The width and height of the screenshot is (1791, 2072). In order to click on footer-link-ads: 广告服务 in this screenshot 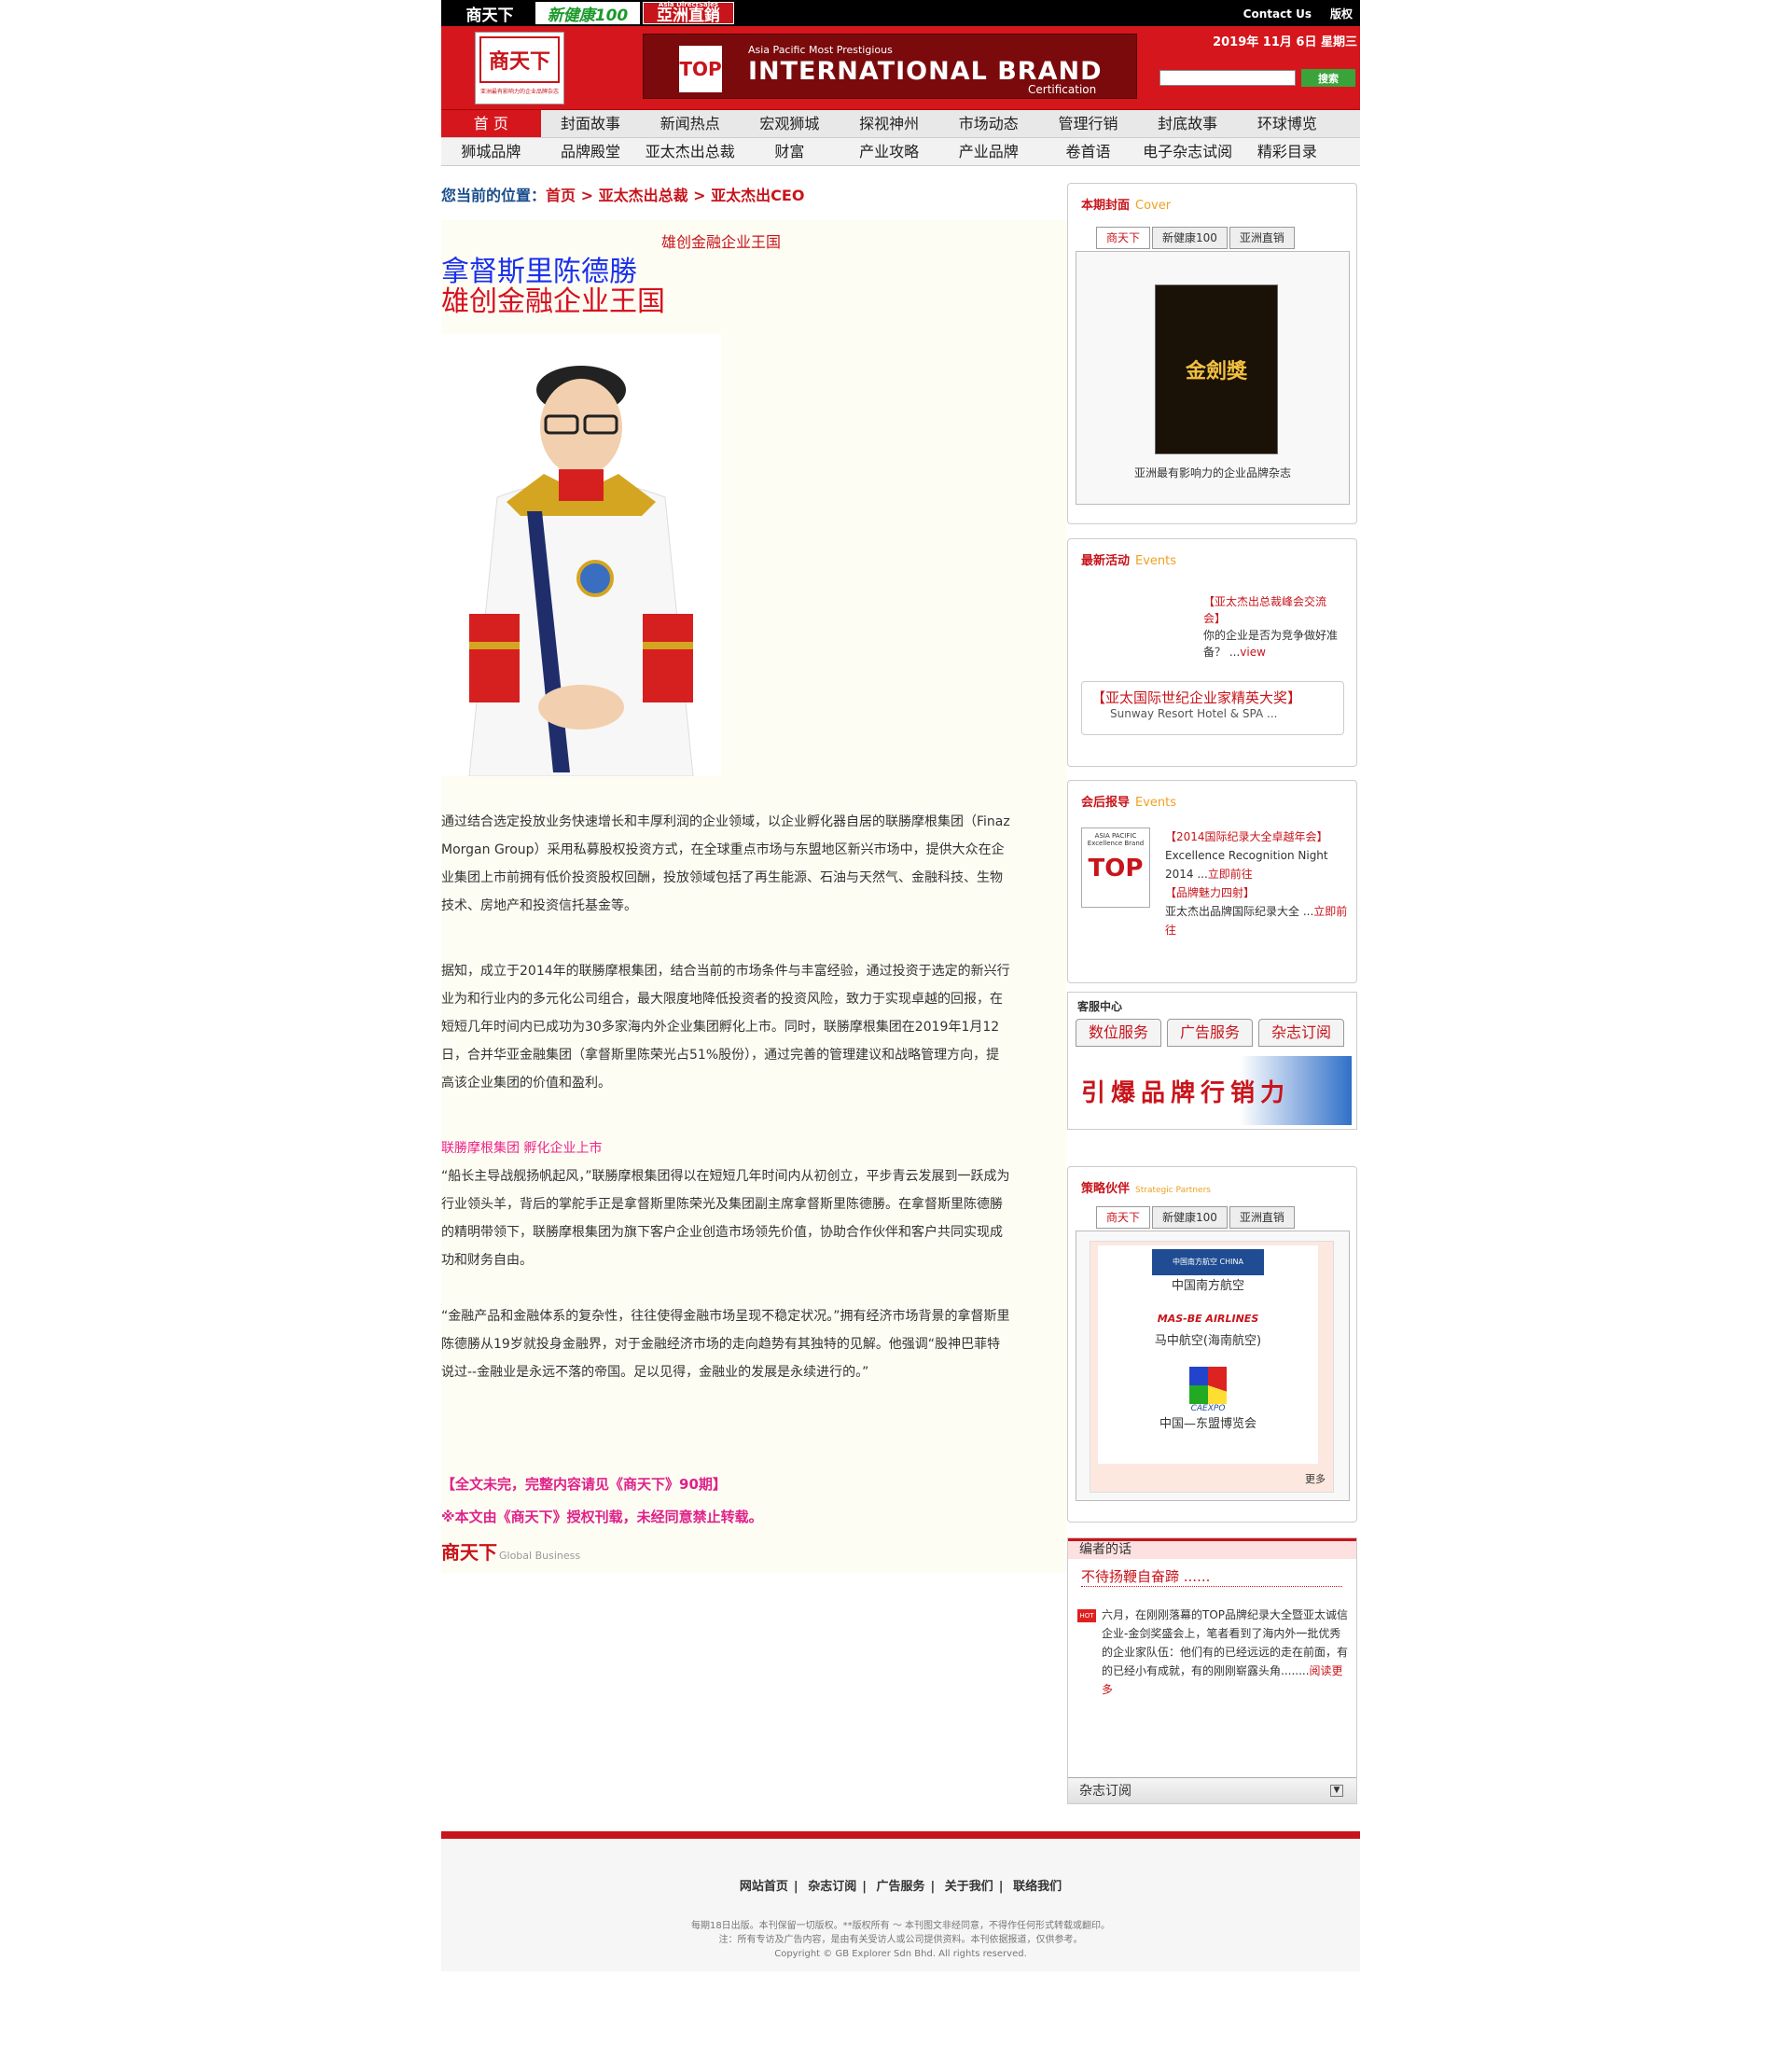, I will do `click(900, 1887)`.